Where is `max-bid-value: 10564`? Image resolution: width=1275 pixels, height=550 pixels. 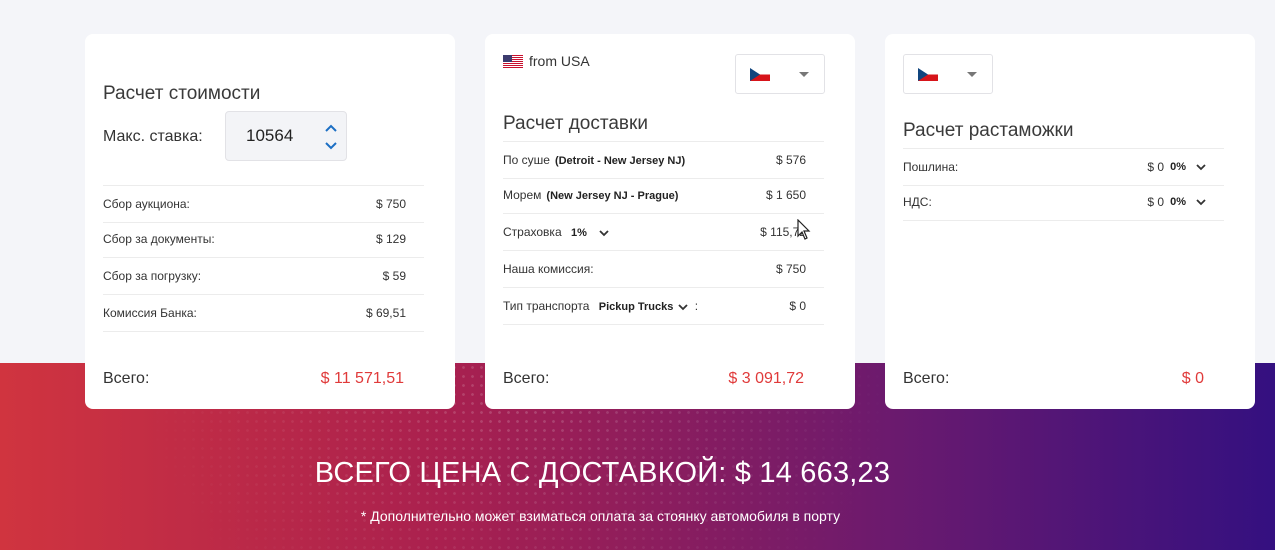
max-bid-value: 10564 is located at coordinates (270, 135).